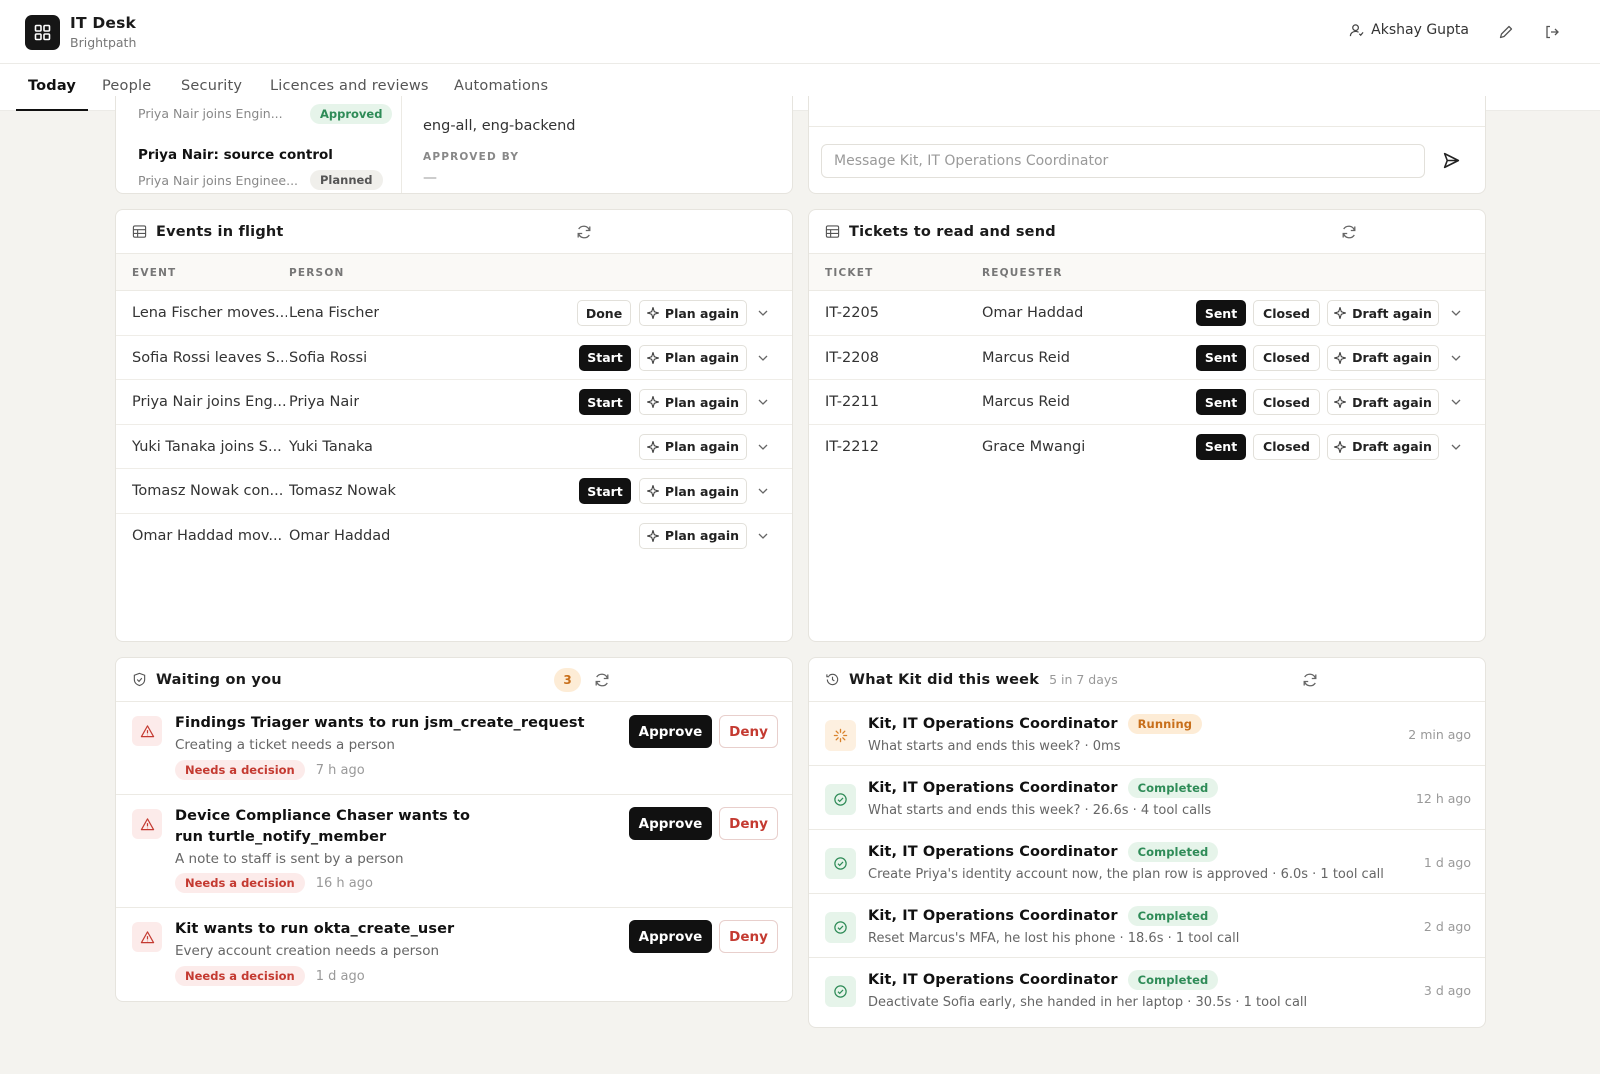 The width and height of the screenshot is (1600, 1074). I want to click on status-badge: Approved, so click(351, 114).